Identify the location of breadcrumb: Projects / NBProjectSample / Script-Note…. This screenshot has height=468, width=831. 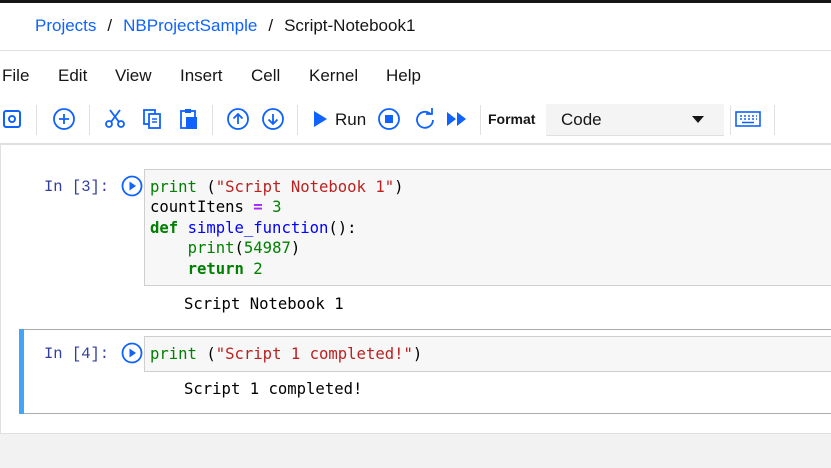
(225, 26).